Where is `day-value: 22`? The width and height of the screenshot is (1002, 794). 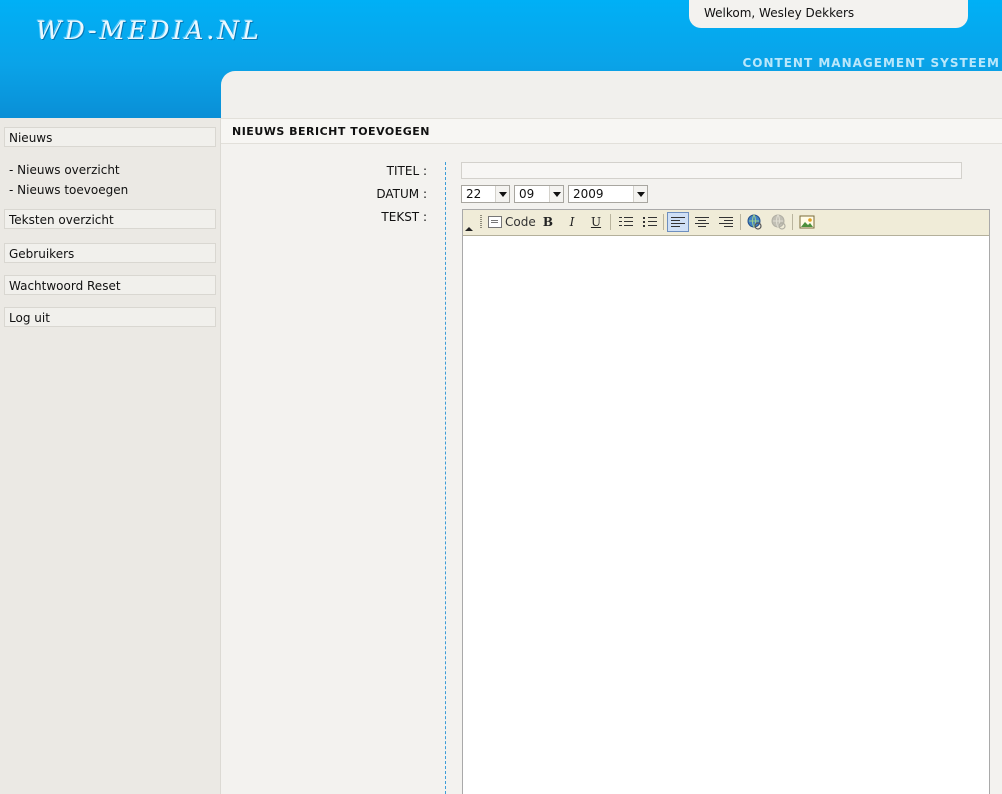
day-value: 22 is located at coordinates (474, 194).